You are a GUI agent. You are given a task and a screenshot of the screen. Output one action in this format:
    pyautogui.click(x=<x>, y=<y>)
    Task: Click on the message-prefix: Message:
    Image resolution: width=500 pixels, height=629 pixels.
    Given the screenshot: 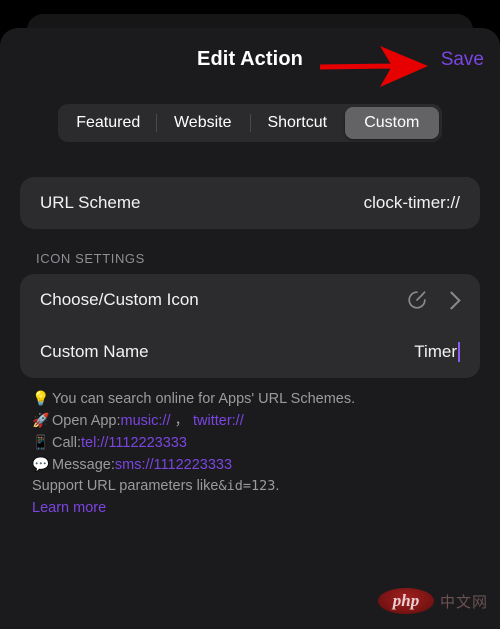 What is the action you would take?
    pyautogui.click(x=83, y=465)
    